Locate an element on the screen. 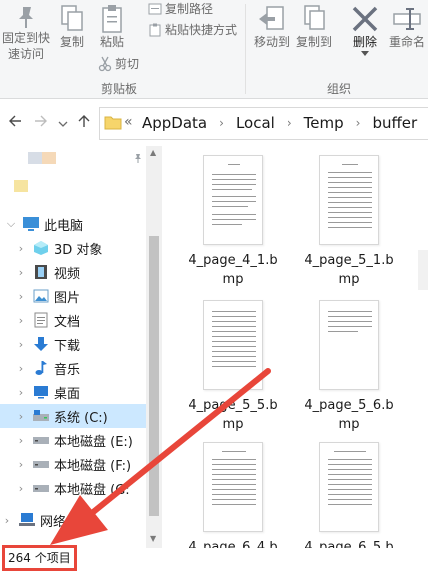 Image resolution: width=428 pixels, height=571 pixels. system-drive-icon is located at coordinates (41, 416).